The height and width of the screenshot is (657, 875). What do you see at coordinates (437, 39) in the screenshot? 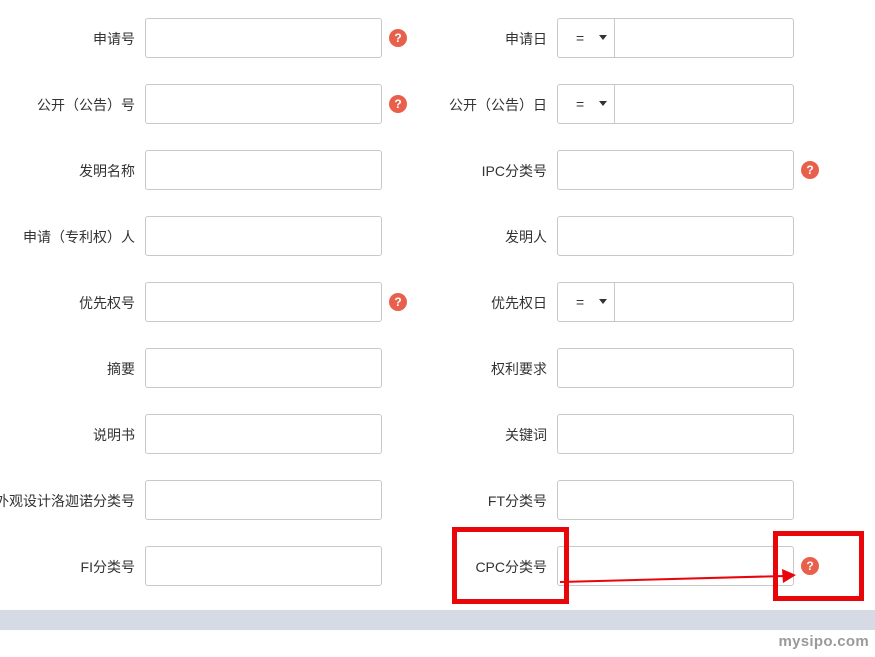
I see `form-row-application-number: 申请号 ? 申请日 =` at bounding box center [437, 39].